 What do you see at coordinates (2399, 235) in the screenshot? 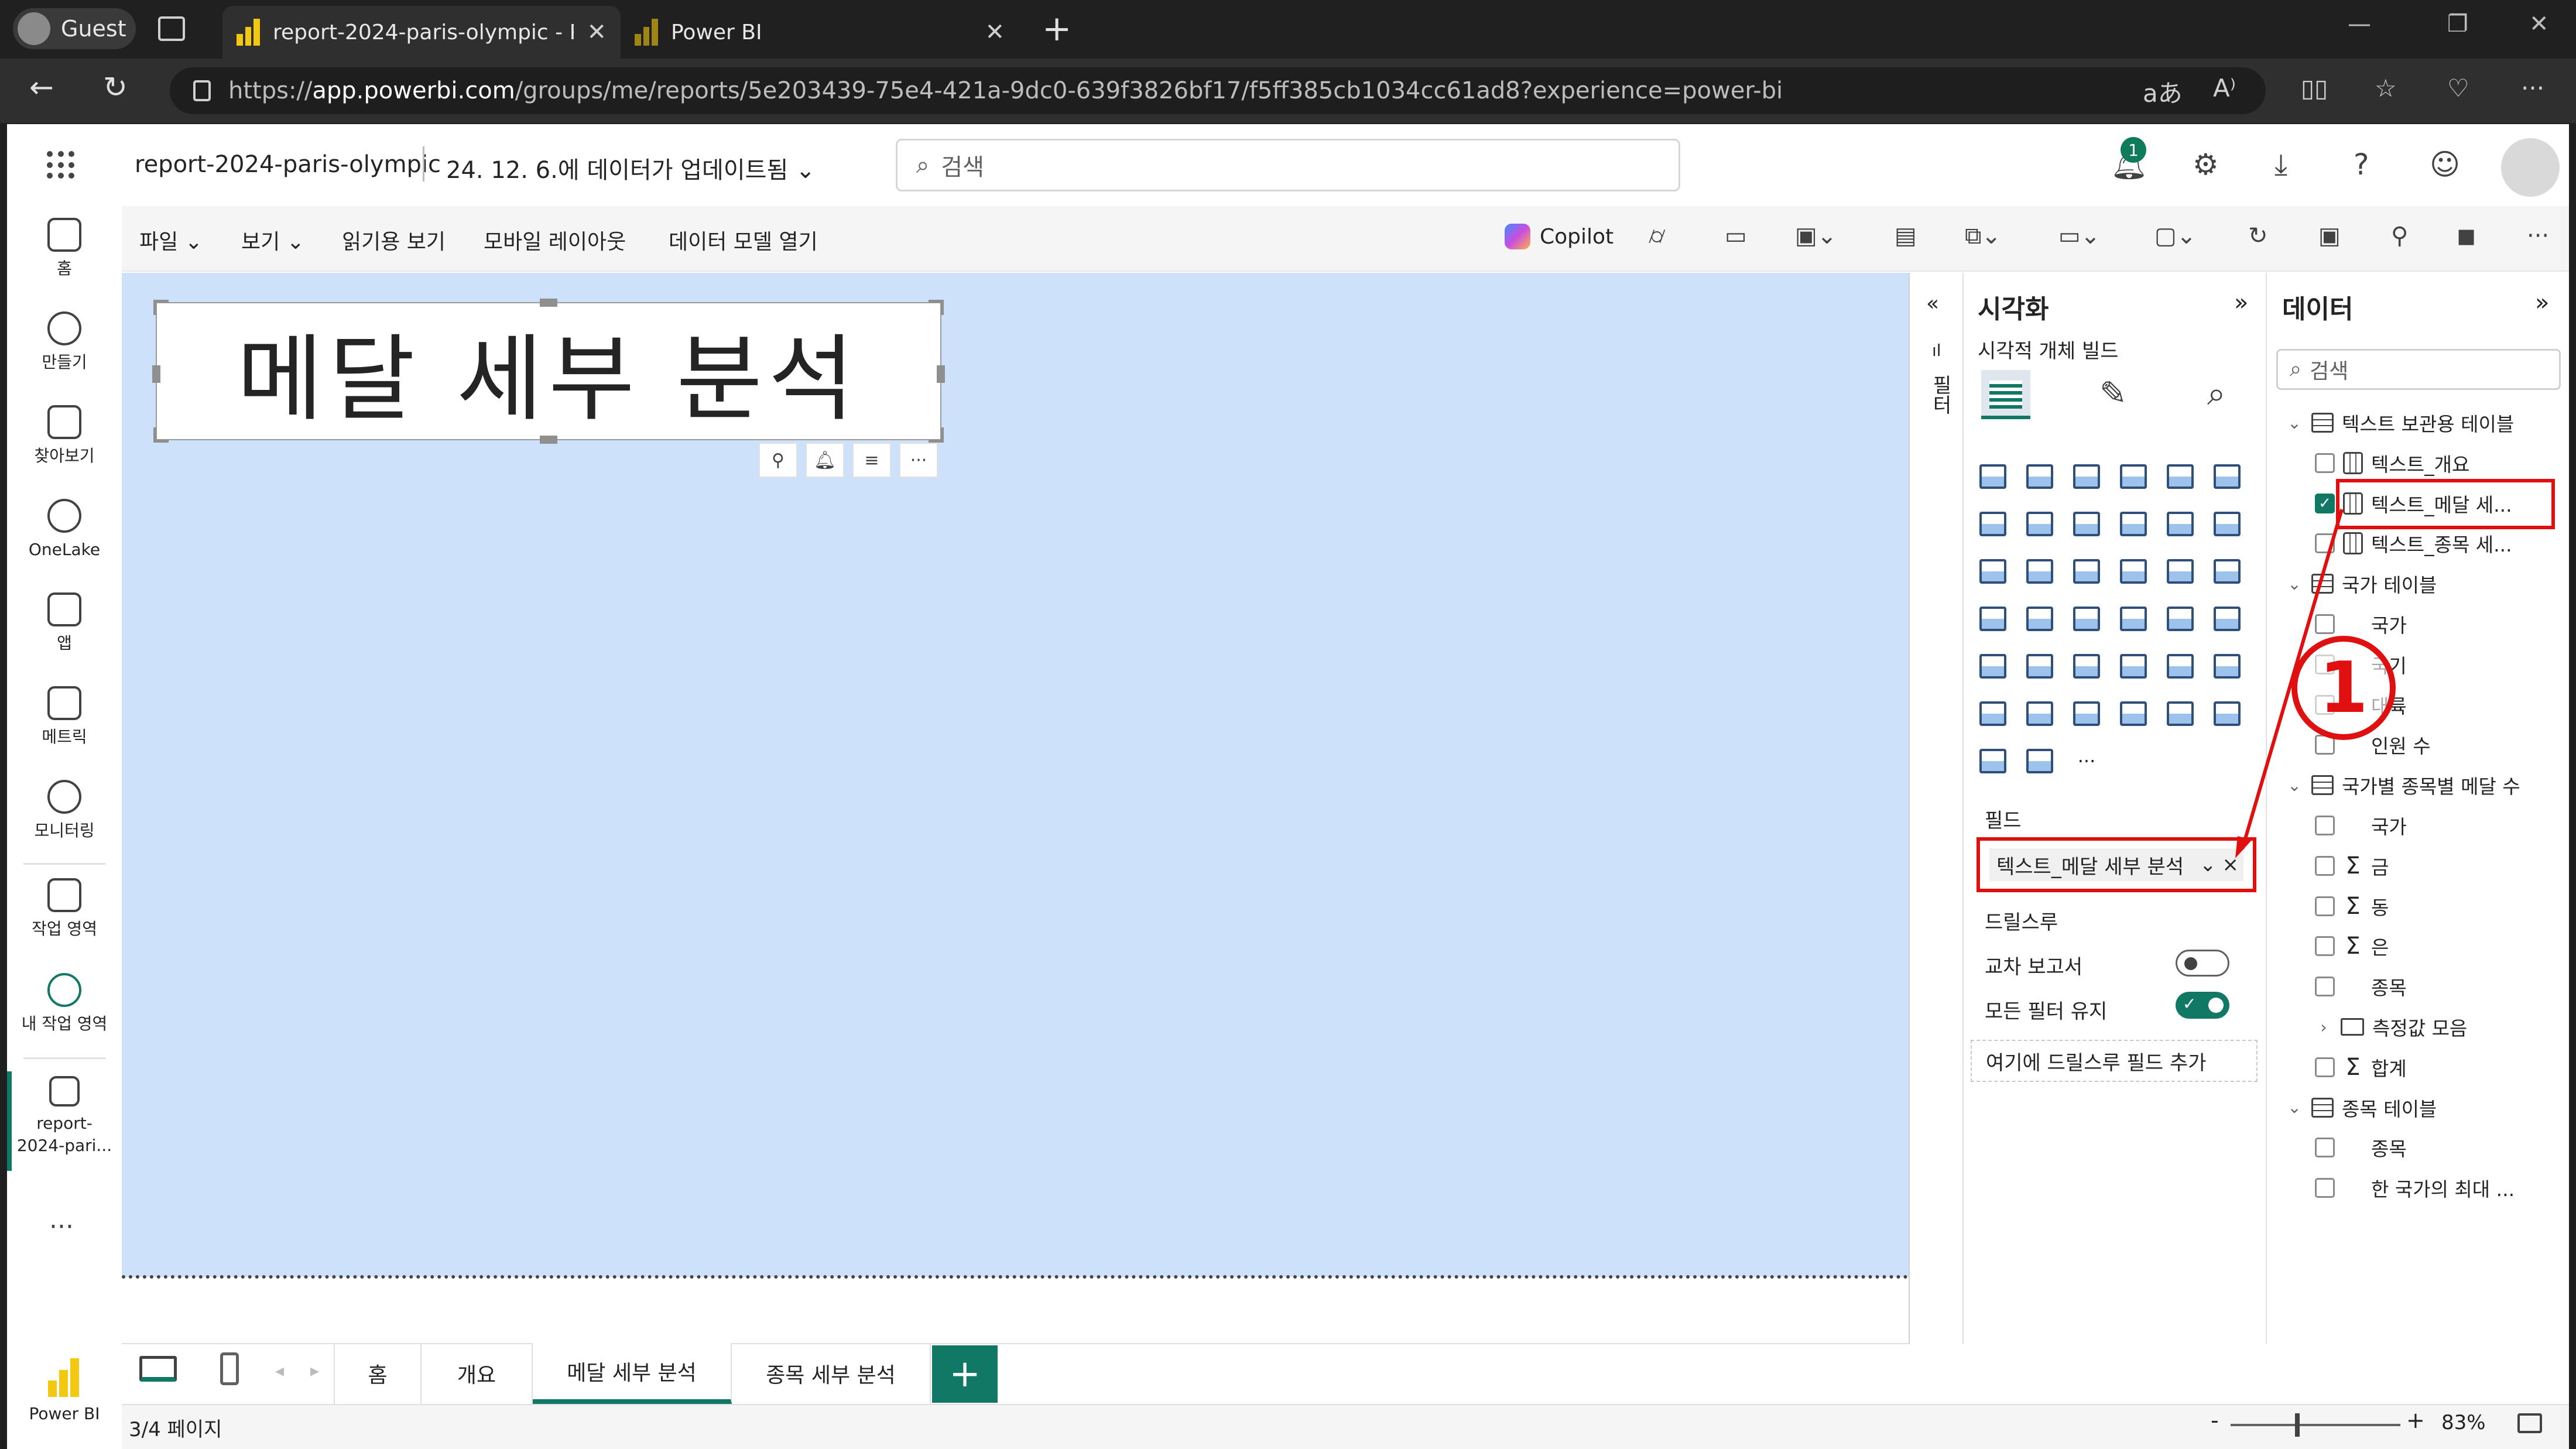
I see `pin-icon: ⚲` at bounding box center [2399, 235].